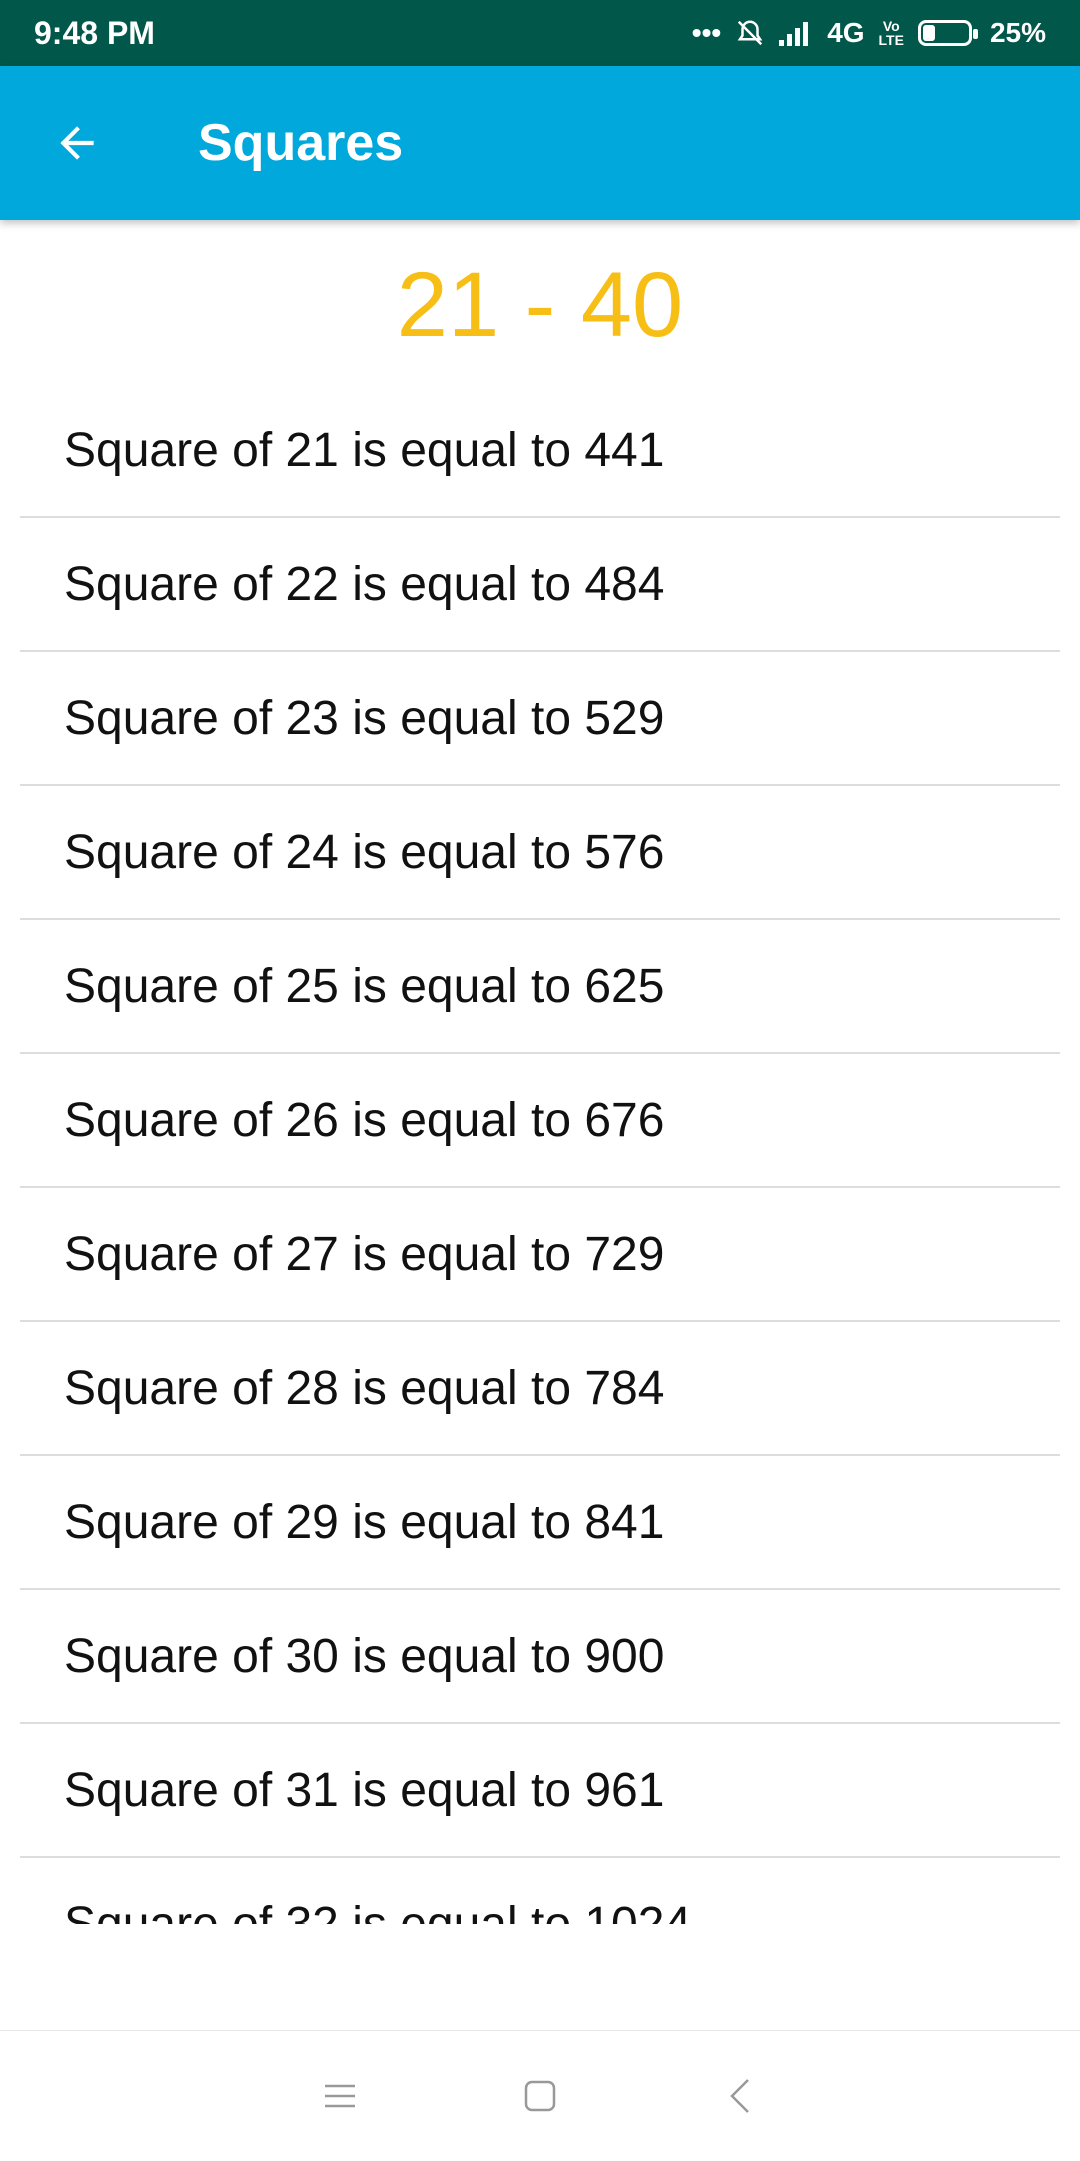 The height and width of the screenshot is (2161, 1080). Describe the element at coordinates (540, 1891) in the screenshot. I see `list-item: Square of 32 is equal to 1024` at that location.